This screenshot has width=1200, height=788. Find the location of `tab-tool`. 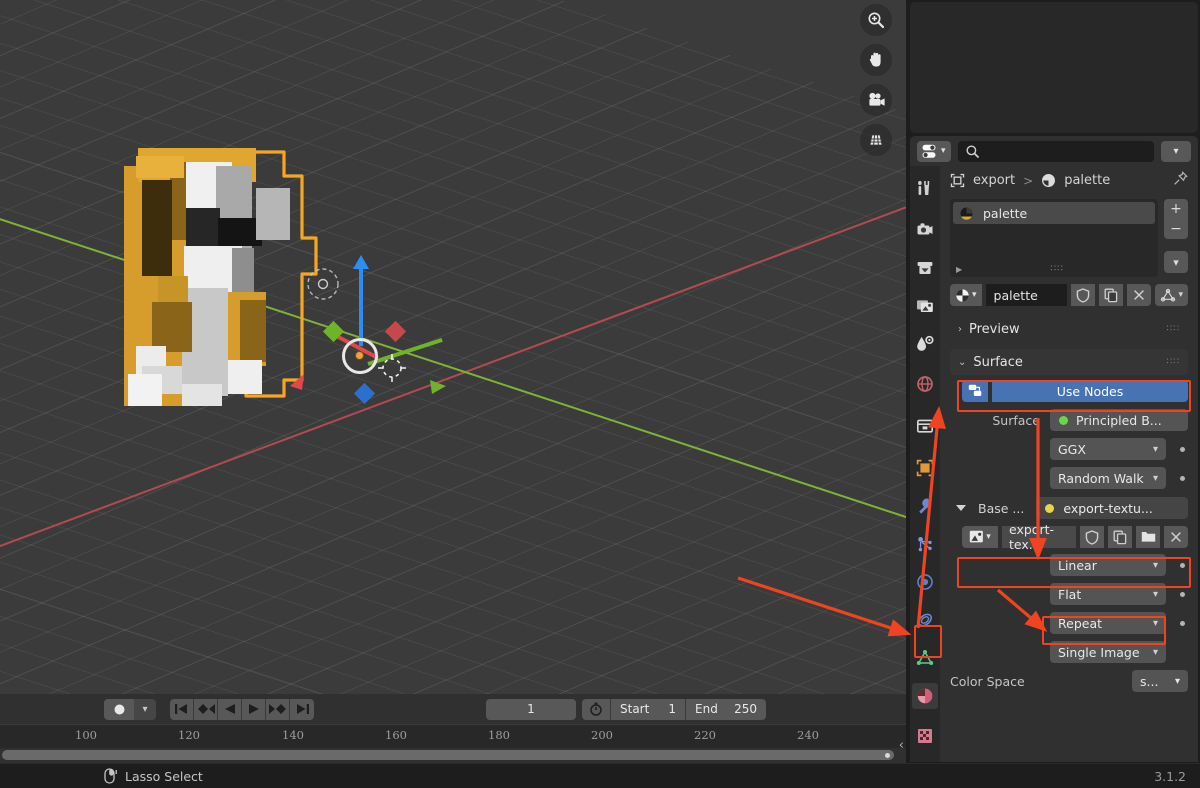

tab-tool is located at coordinates (925, 188).